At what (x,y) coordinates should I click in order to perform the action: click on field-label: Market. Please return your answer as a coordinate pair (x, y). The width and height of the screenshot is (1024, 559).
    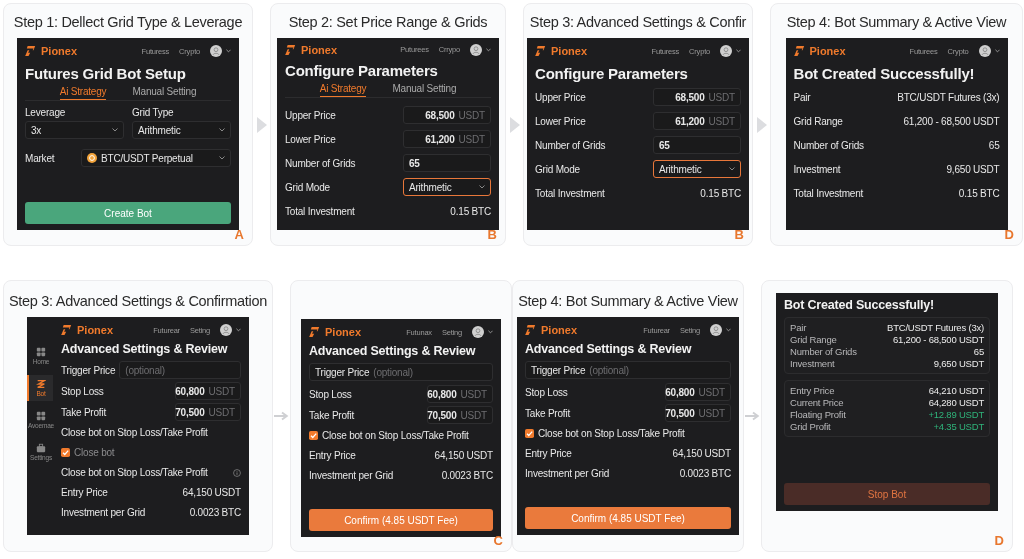
    Looking at the image, I should click on (40, 158).